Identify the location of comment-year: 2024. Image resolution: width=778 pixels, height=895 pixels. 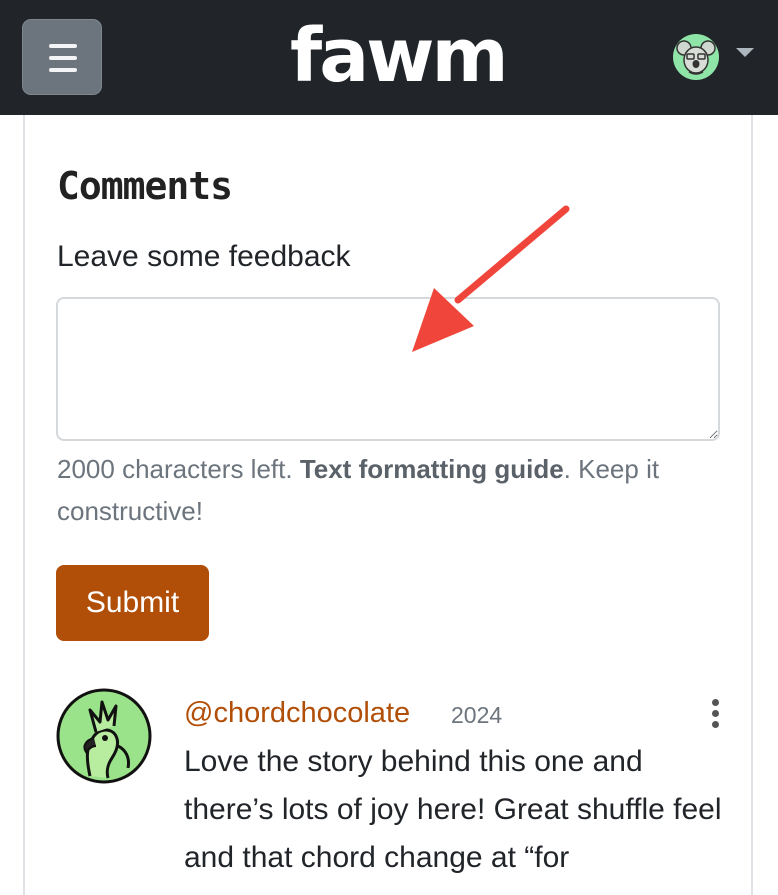
(477, 715).